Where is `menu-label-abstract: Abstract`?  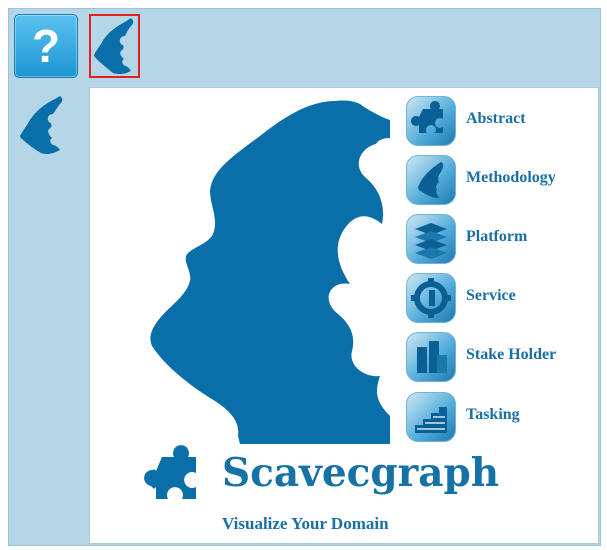 menu-label-abstract: Abstract is located at coordinates (496, 118).